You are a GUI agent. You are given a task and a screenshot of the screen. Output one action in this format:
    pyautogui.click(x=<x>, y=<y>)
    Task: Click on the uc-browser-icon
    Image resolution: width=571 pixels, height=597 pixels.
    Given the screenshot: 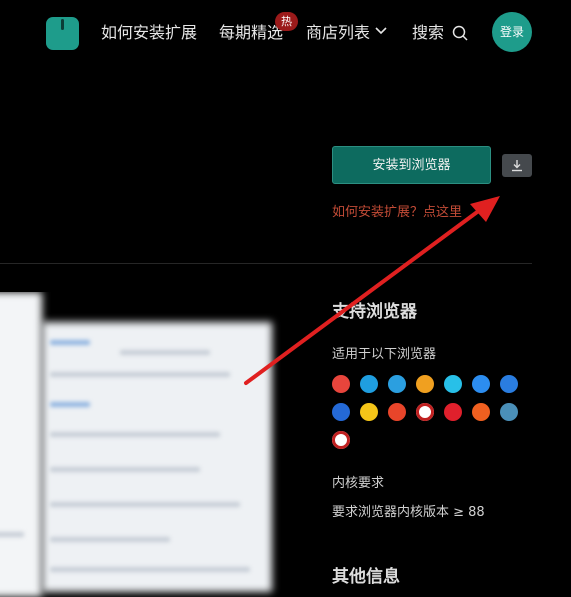 What is the action you would take?
    pyautogui.click(x=481, y=412)
    